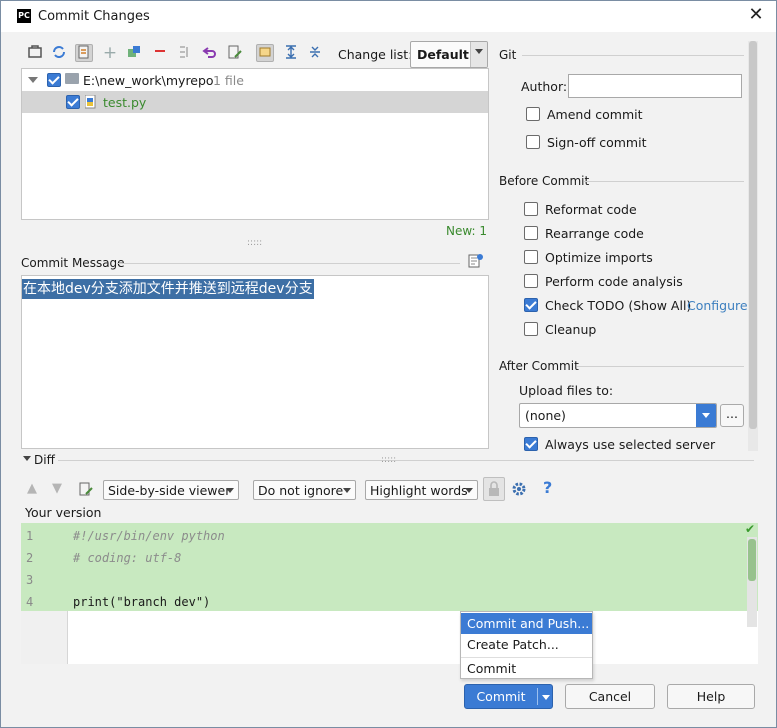 The height and width of the screenshot is (728, 777). What do you see at coordinates (756, 15) in the screenshot?
I see `close-icon: ✕` at bounding box center [756, 15].